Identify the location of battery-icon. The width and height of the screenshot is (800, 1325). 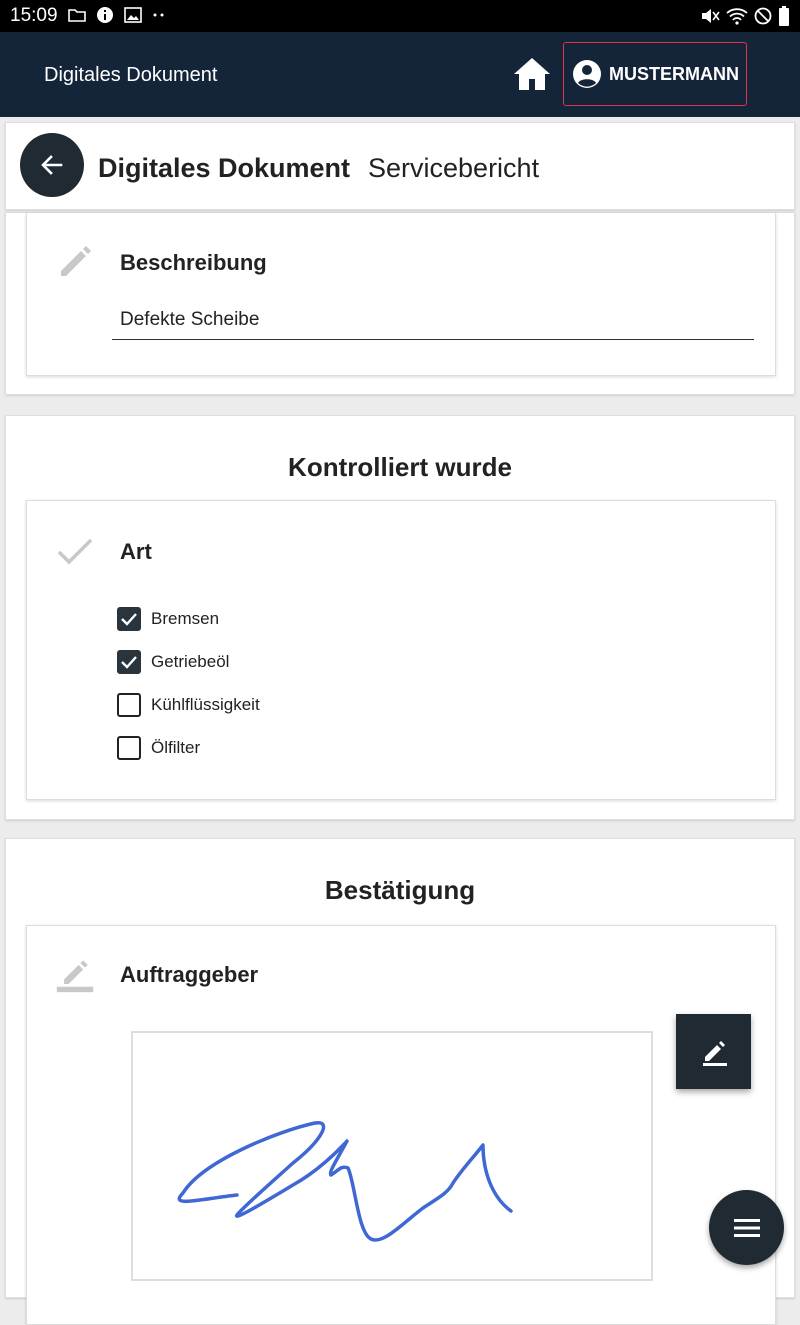
(784, 16).